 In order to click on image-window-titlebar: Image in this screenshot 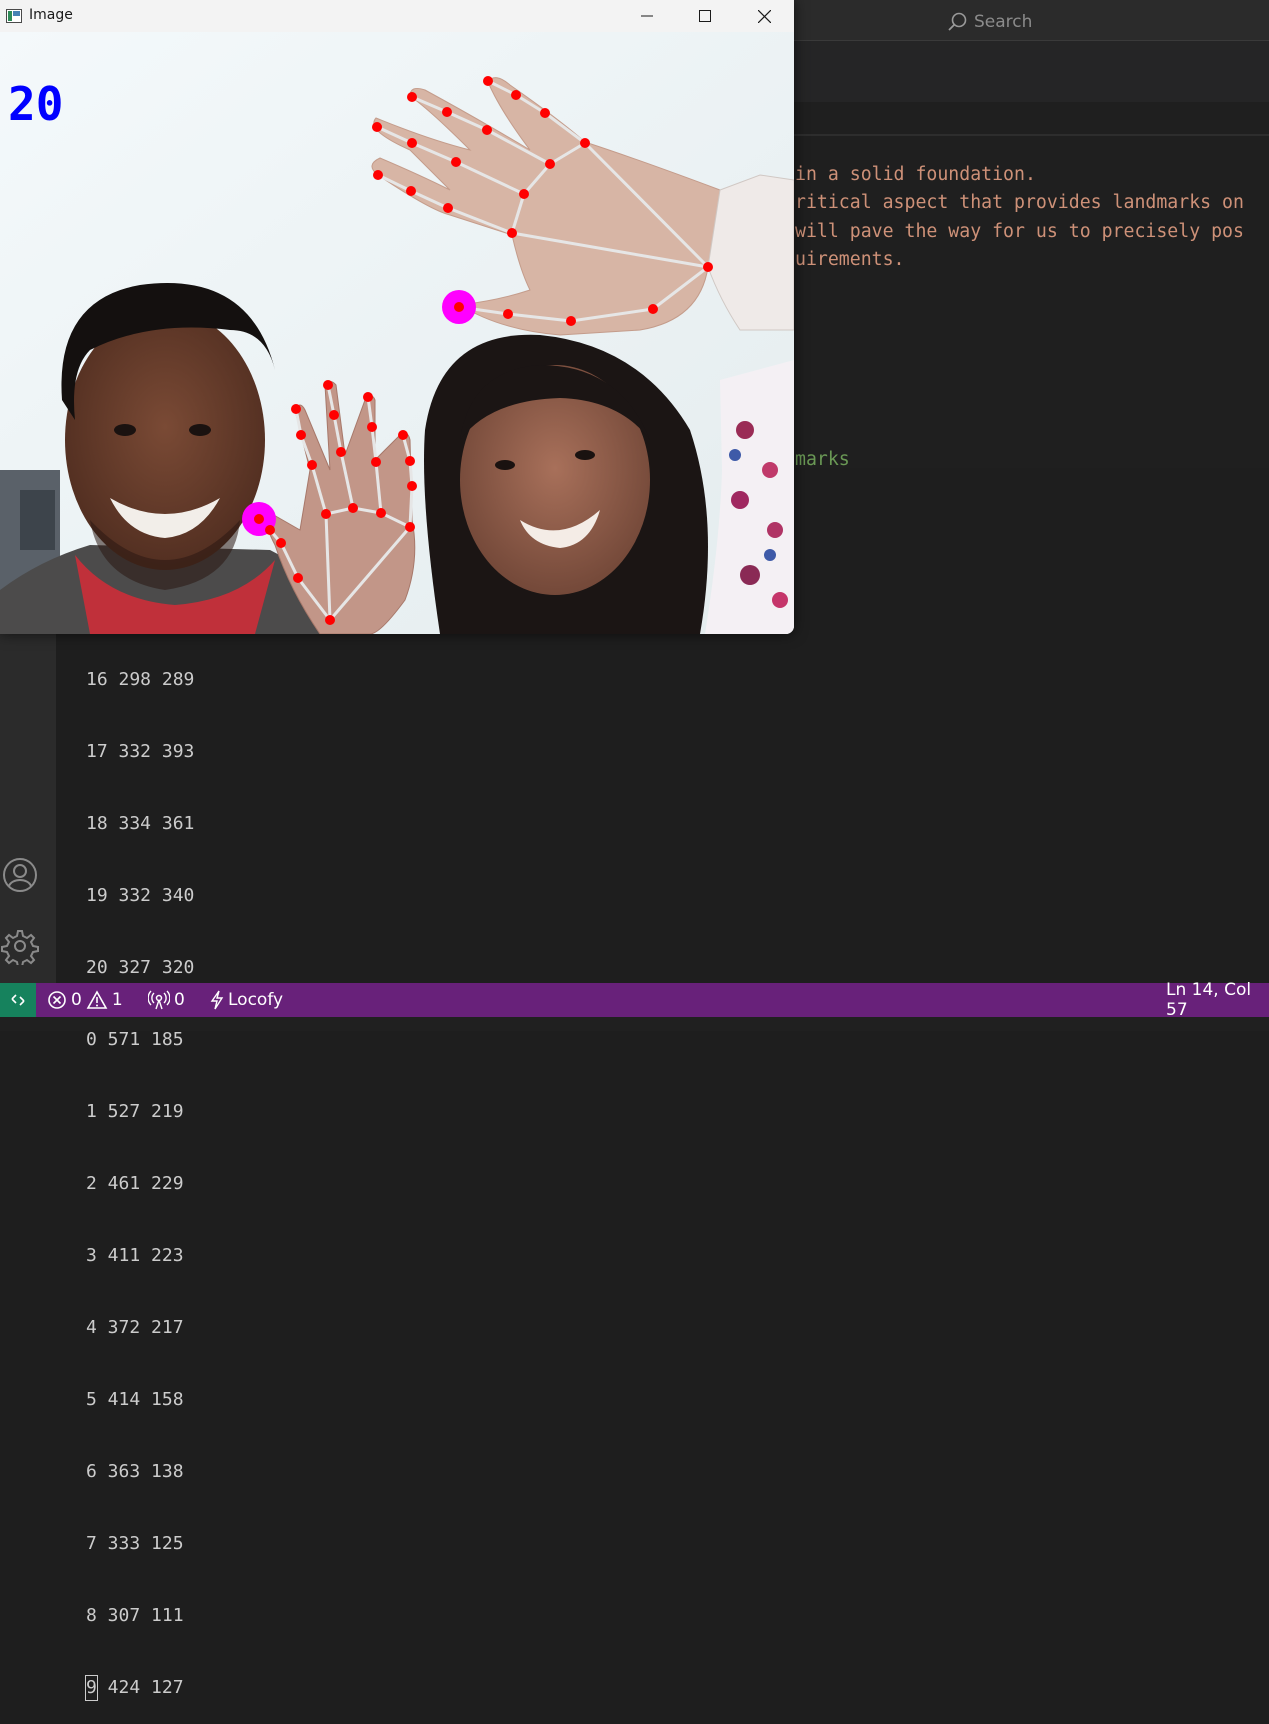, I will do `click(397, 16)`.